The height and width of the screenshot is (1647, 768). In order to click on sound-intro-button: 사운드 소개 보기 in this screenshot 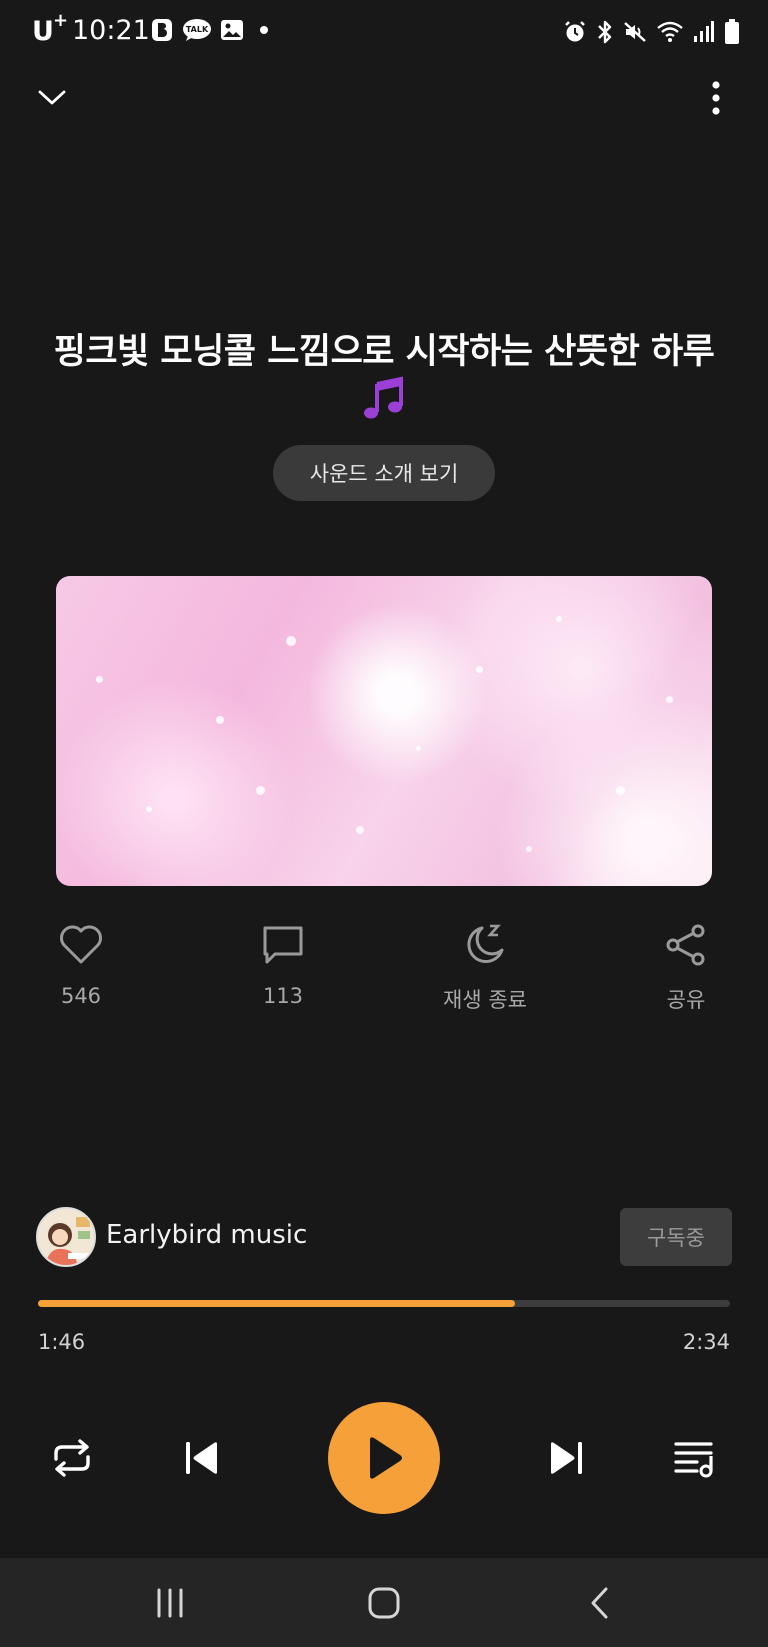, I will do `click(384, 473)`.